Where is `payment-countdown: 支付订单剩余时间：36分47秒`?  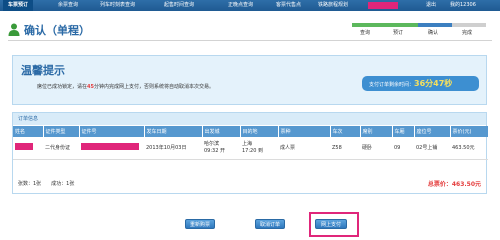 payment-countdown: 支付订单剩余时间：36分47秒 is located at coordinates (420, 83).